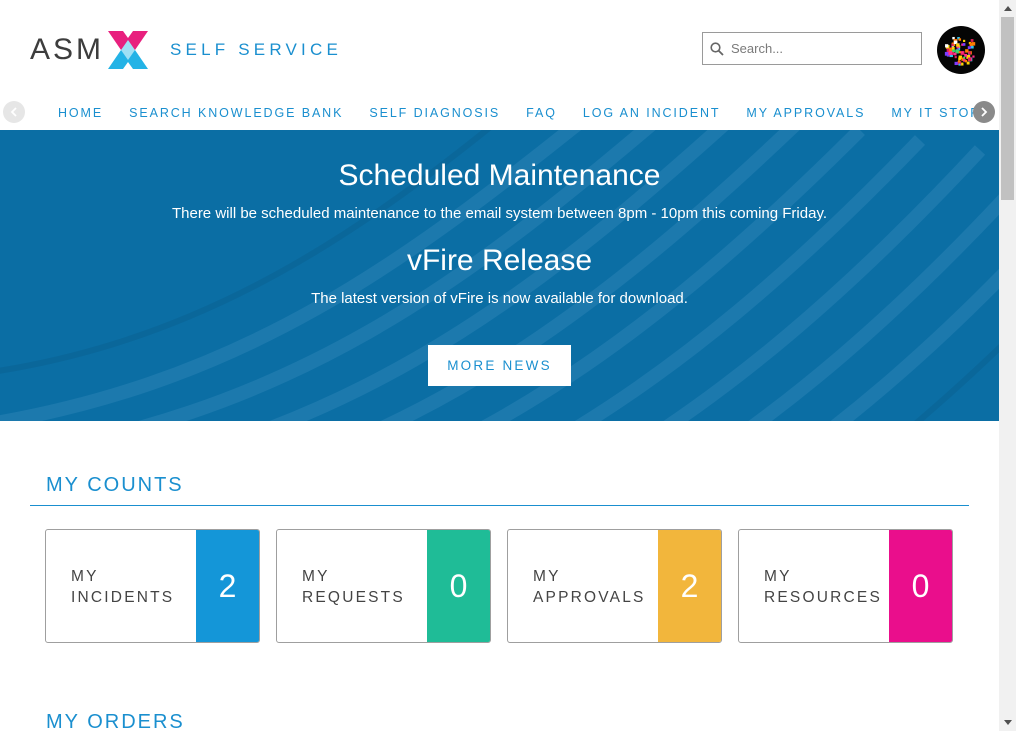 The image size is (1016, 731). What do you see at coordinates (499, 48) in the screenshot?
I see `header: ASM SELF SERVICE` at bounding box center [499, 48].